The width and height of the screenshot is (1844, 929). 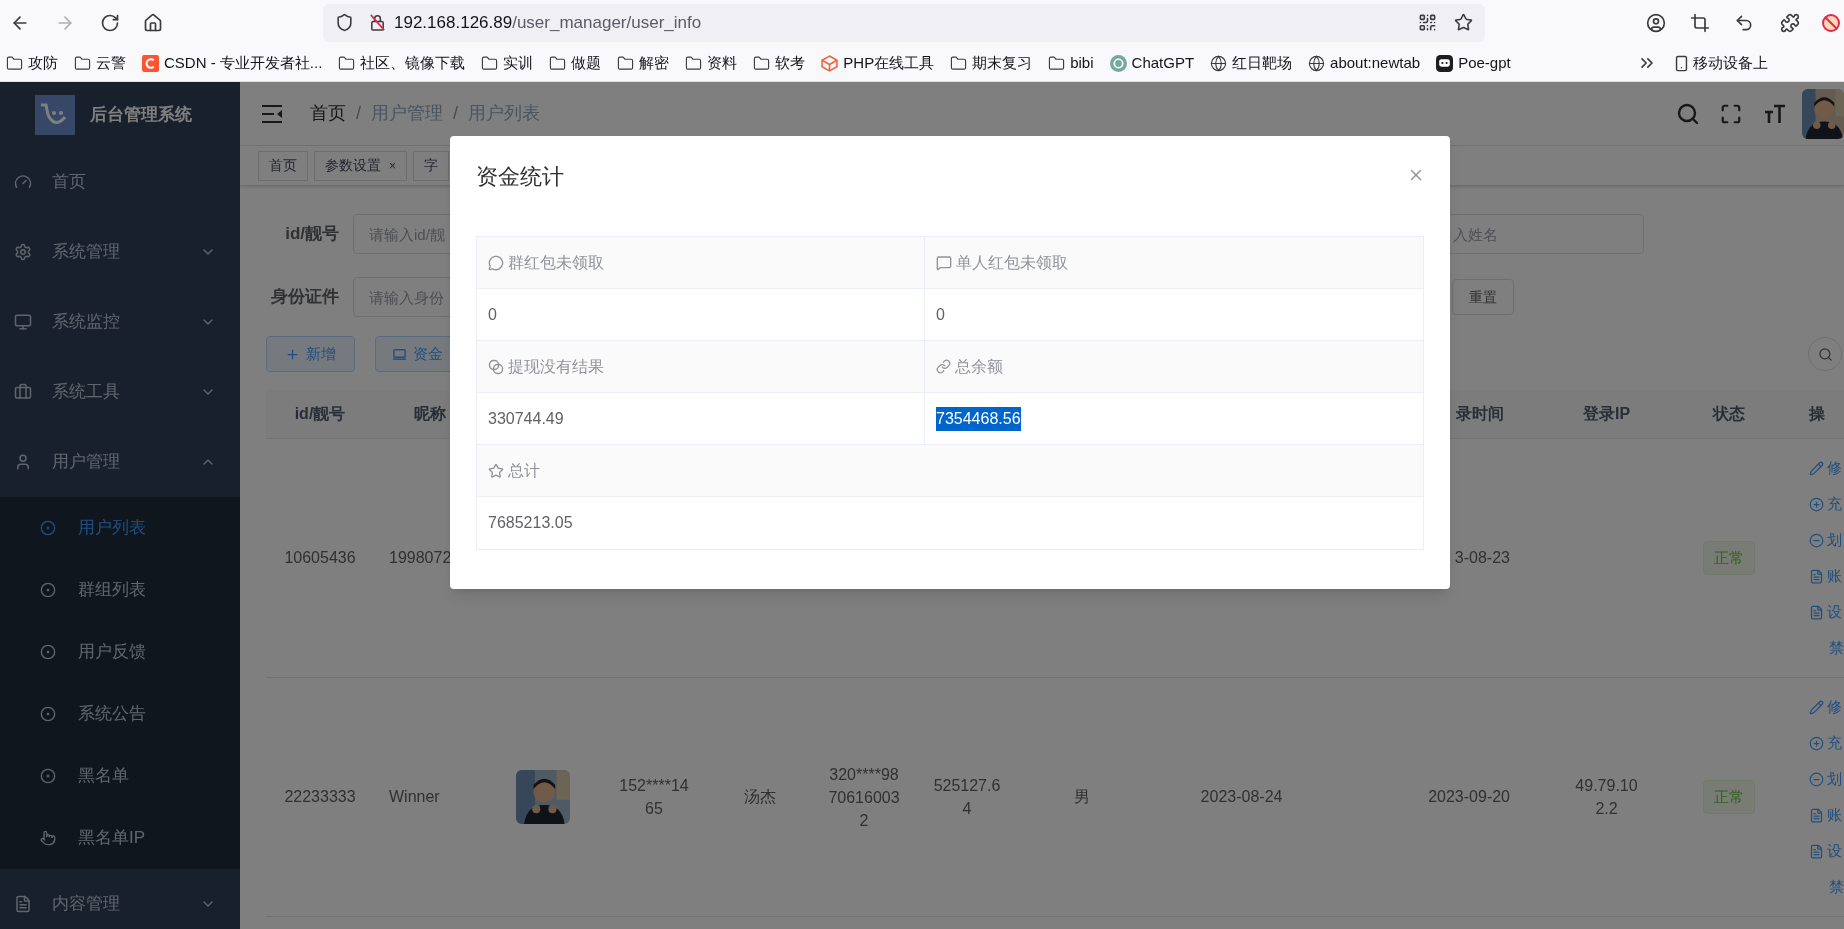 I want to click on table-cell-text: 49.79.102.2, so click(x=1606, y=797).